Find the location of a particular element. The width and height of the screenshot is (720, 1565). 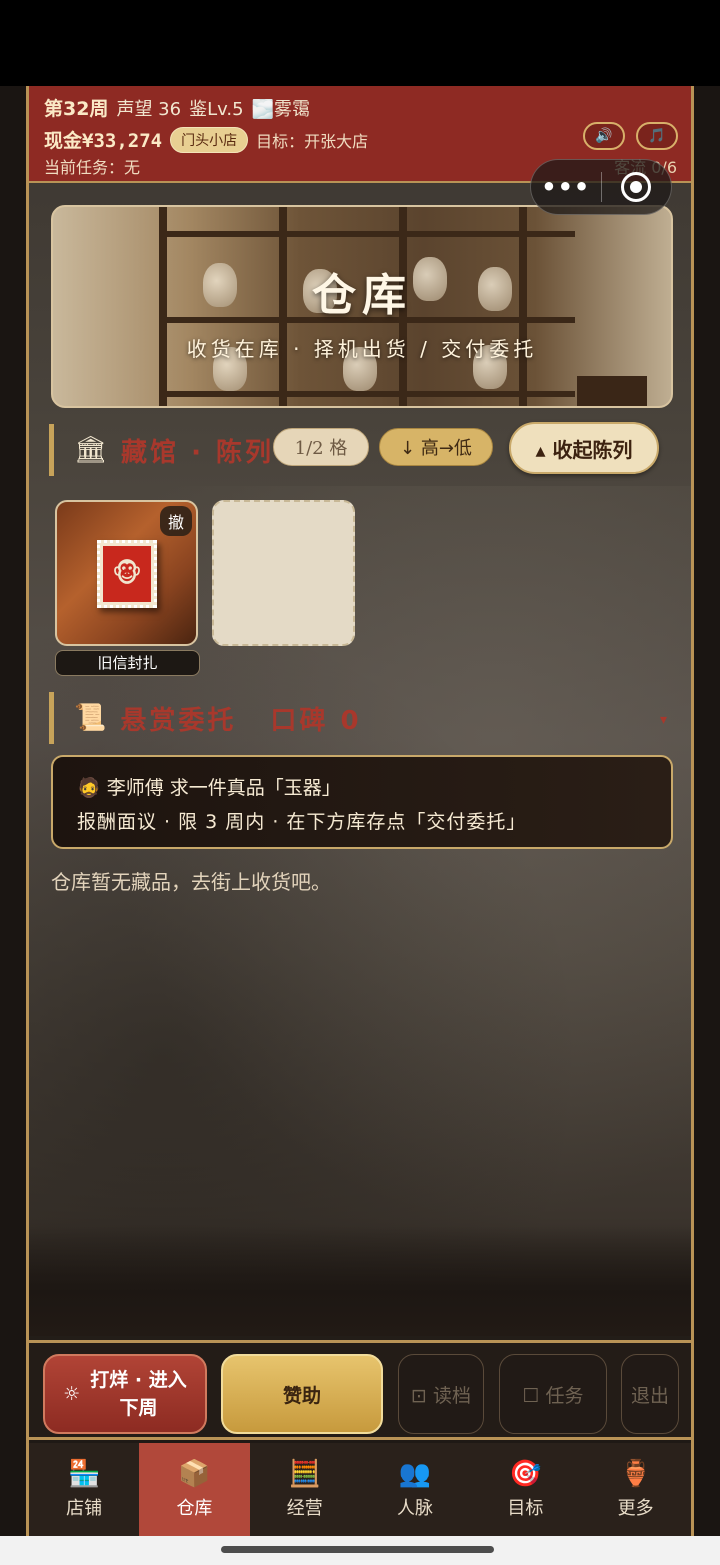

cash-row: 现金¥33,274 门头小店 目标：开张大店 is located at coordinates (206, 139).